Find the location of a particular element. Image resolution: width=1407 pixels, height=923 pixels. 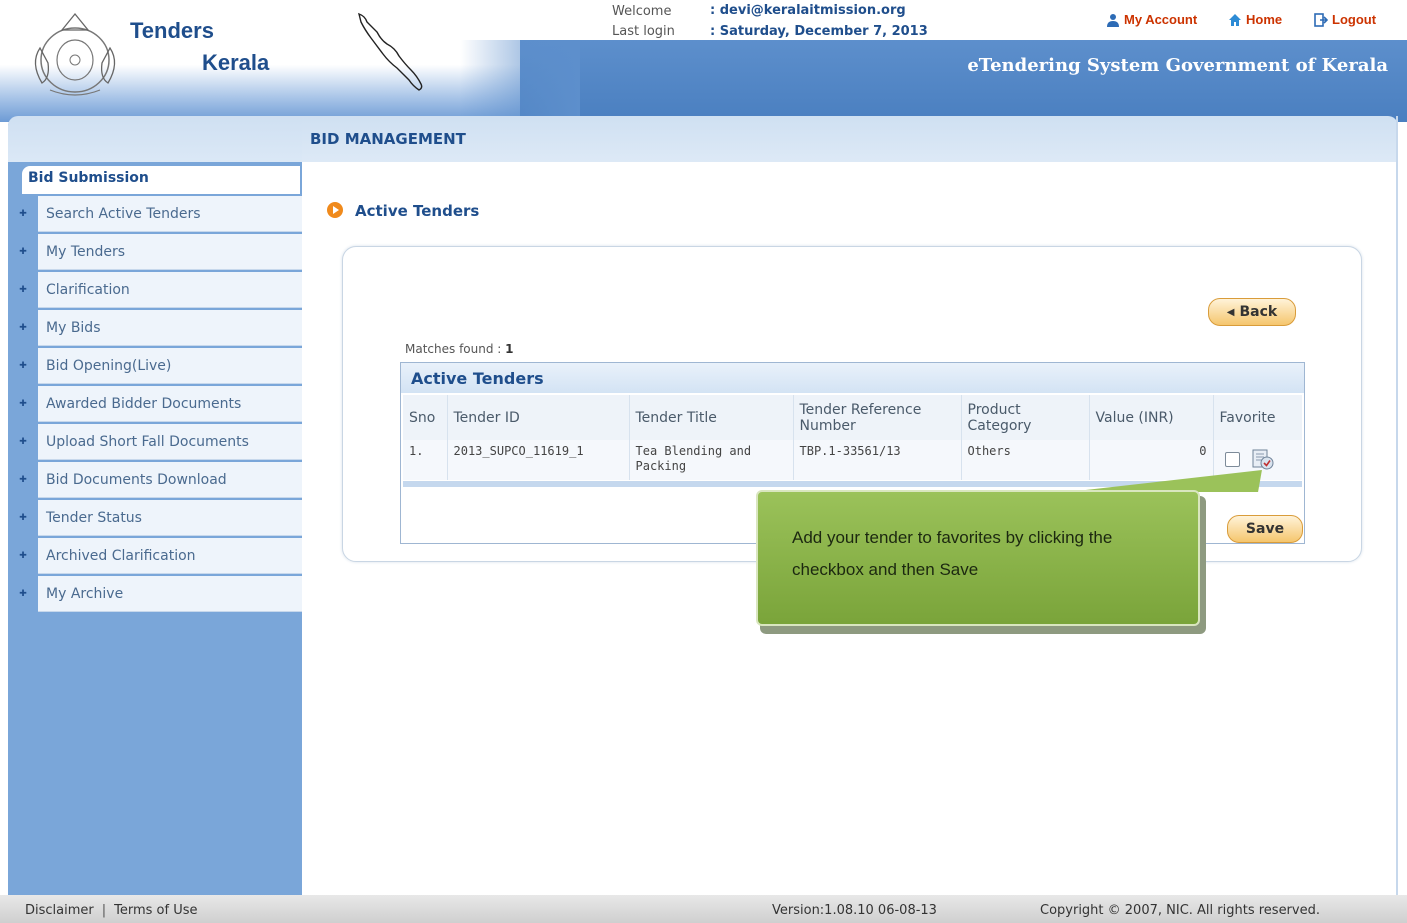

sidebar-item-label: Awarded Bidder Documents is located at coordinates (170, 404).